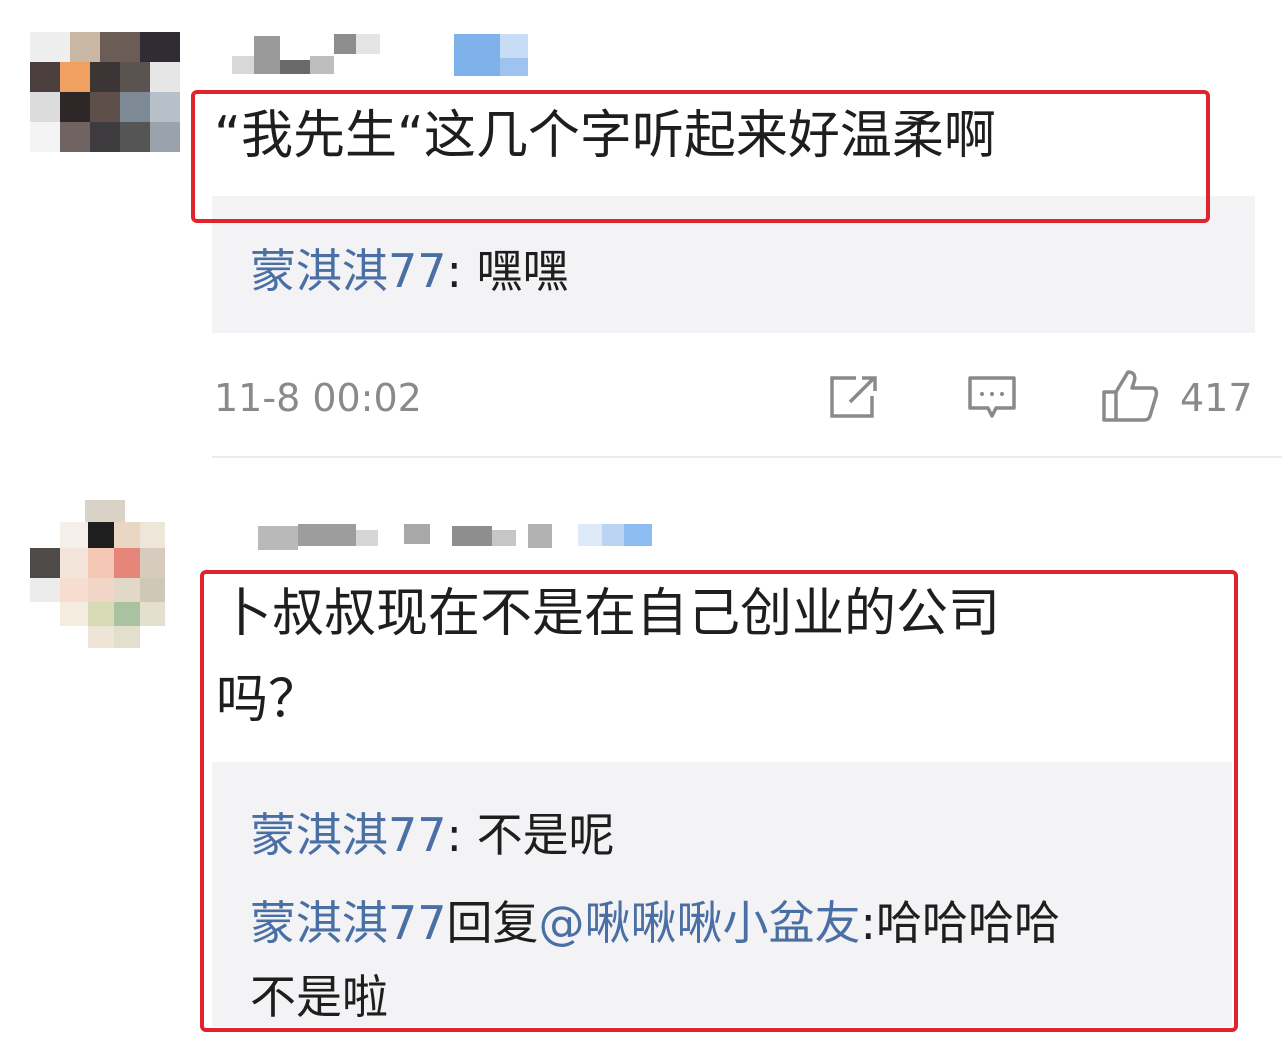 Image resolution: width=1282 pixels, height=1064 pixels. Describe the element at coordinates (700, 156) in the screenshot. I see `highlight-box` at that location.